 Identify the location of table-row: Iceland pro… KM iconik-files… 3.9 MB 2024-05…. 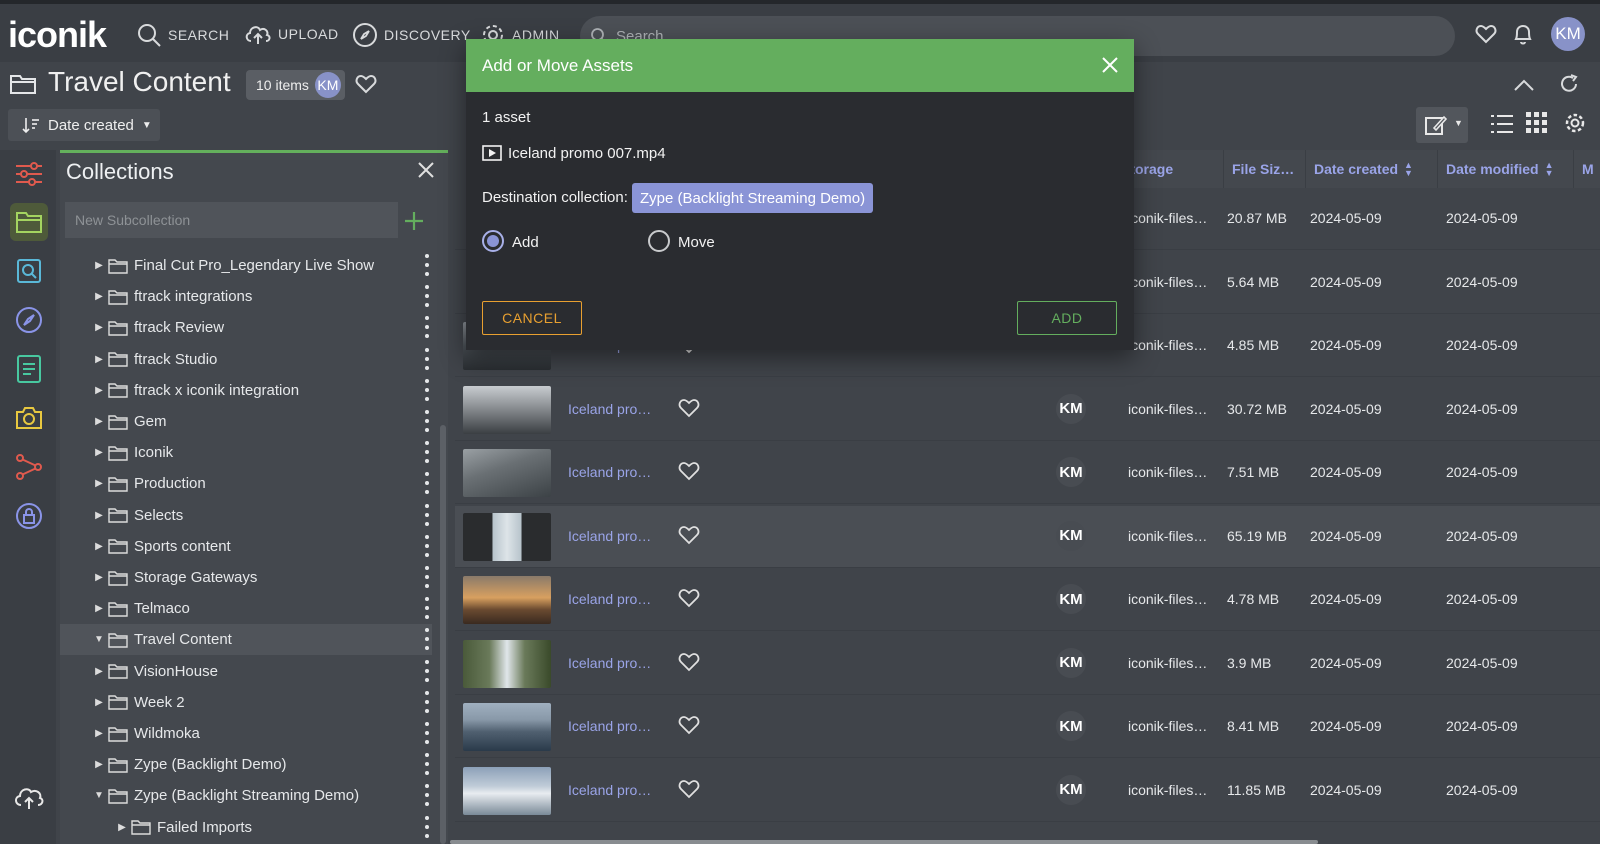
(1027, 664).